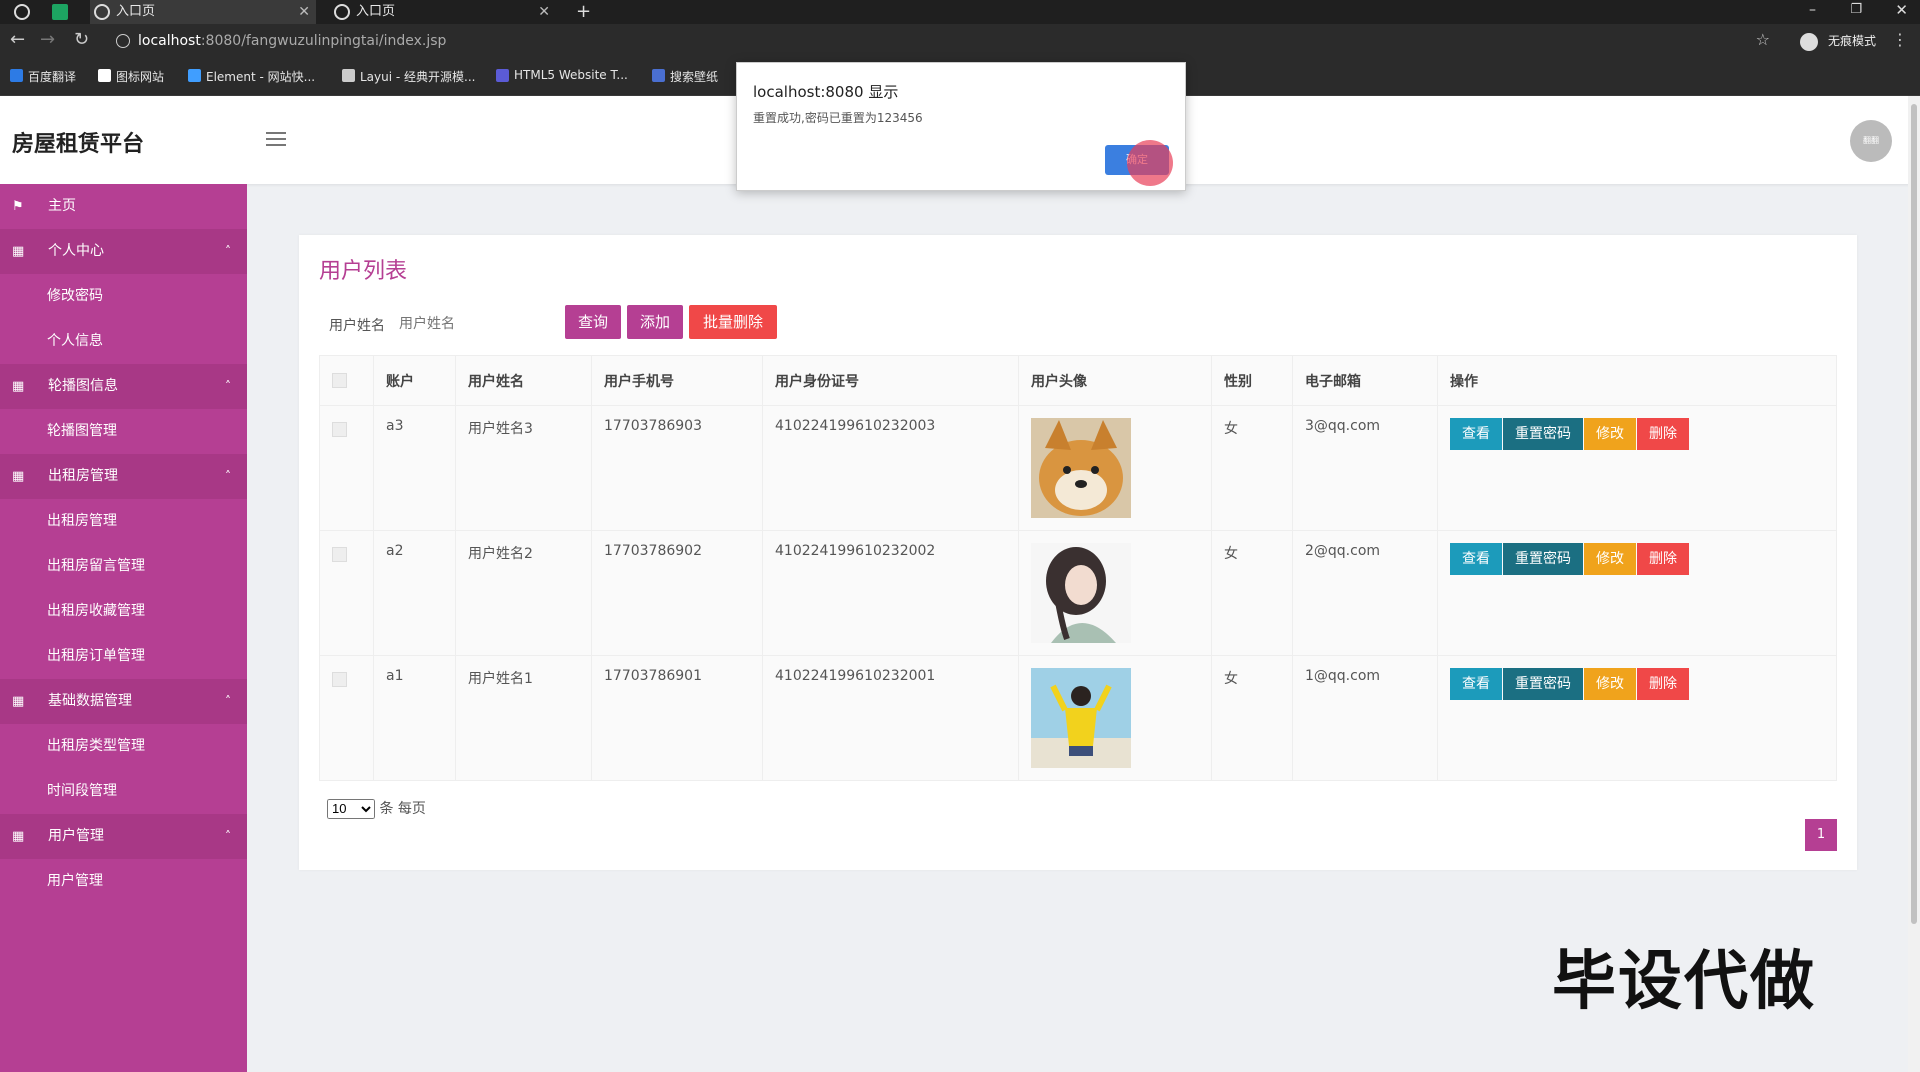 The image size is (1920, 1072). Describe the element at coordinates (123, 341) in the screenshot. I see `sidebar-item: 个人信息` at that location.